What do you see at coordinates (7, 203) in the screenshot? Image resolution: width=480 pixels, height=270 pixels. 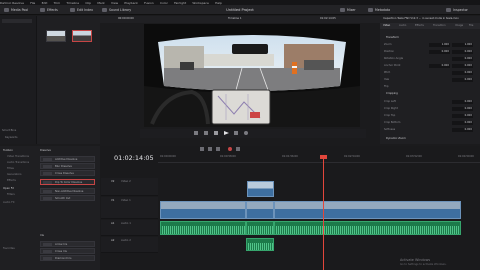 I see `audiofx-item: Audio FX` at bounding box center [7, 203].